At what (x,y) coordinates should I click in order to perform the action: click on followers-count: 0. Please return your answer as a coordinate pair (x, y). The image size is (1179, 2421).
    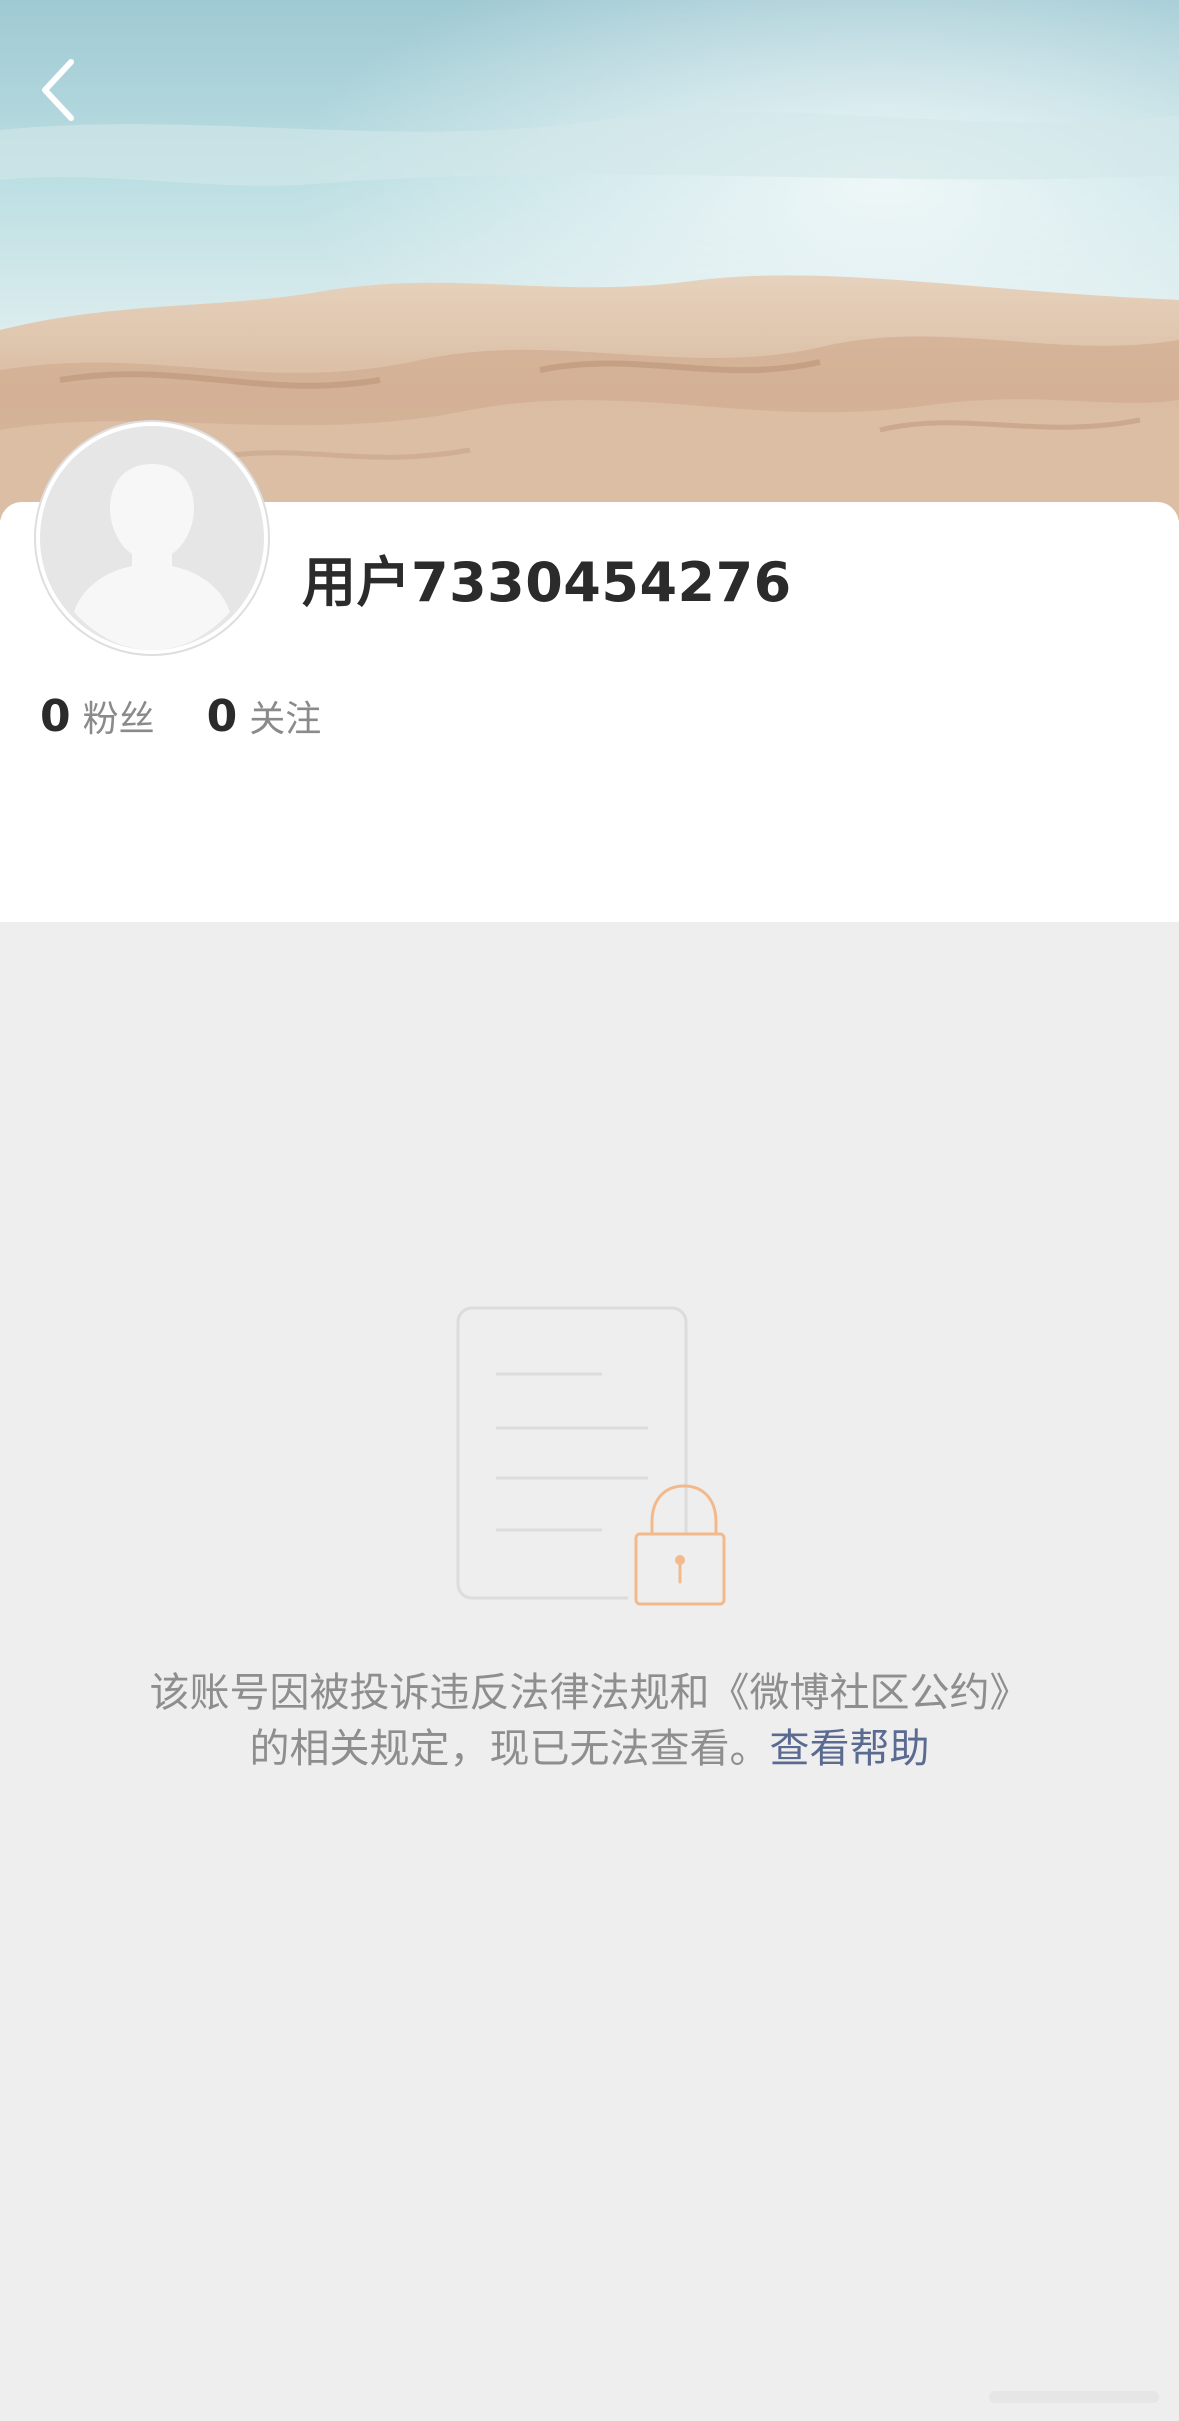
    Looking at the image, I should click on (55, 716).